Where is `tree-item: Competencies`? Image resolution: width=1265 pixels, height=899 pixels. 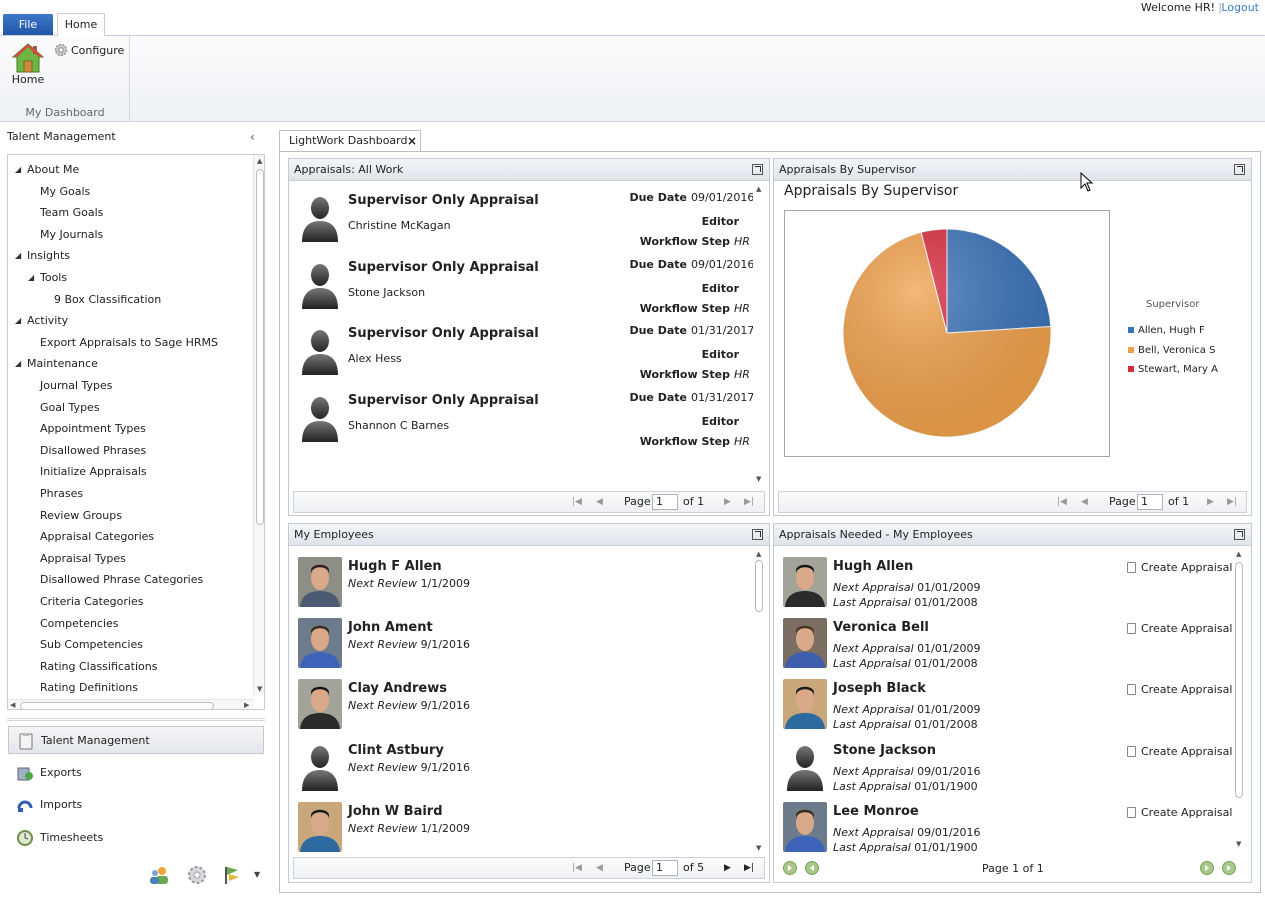
tree-item: Competencies is located at coordinates (79, 623).